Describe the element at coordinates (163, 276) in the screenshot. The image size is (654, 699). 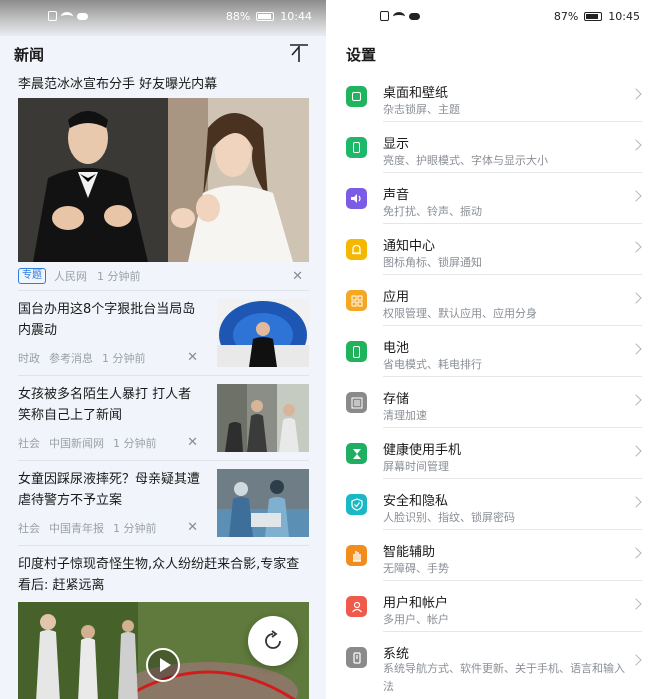
I see `hero-meta: 专题 人民网 1 分钟前 ✕` at that location.